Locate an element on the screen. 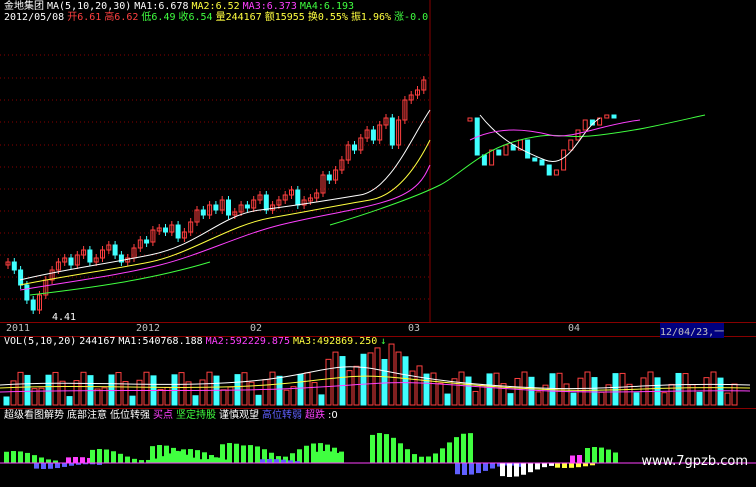  axis-label-2012: 2012 is located at coordinates (148, 328).